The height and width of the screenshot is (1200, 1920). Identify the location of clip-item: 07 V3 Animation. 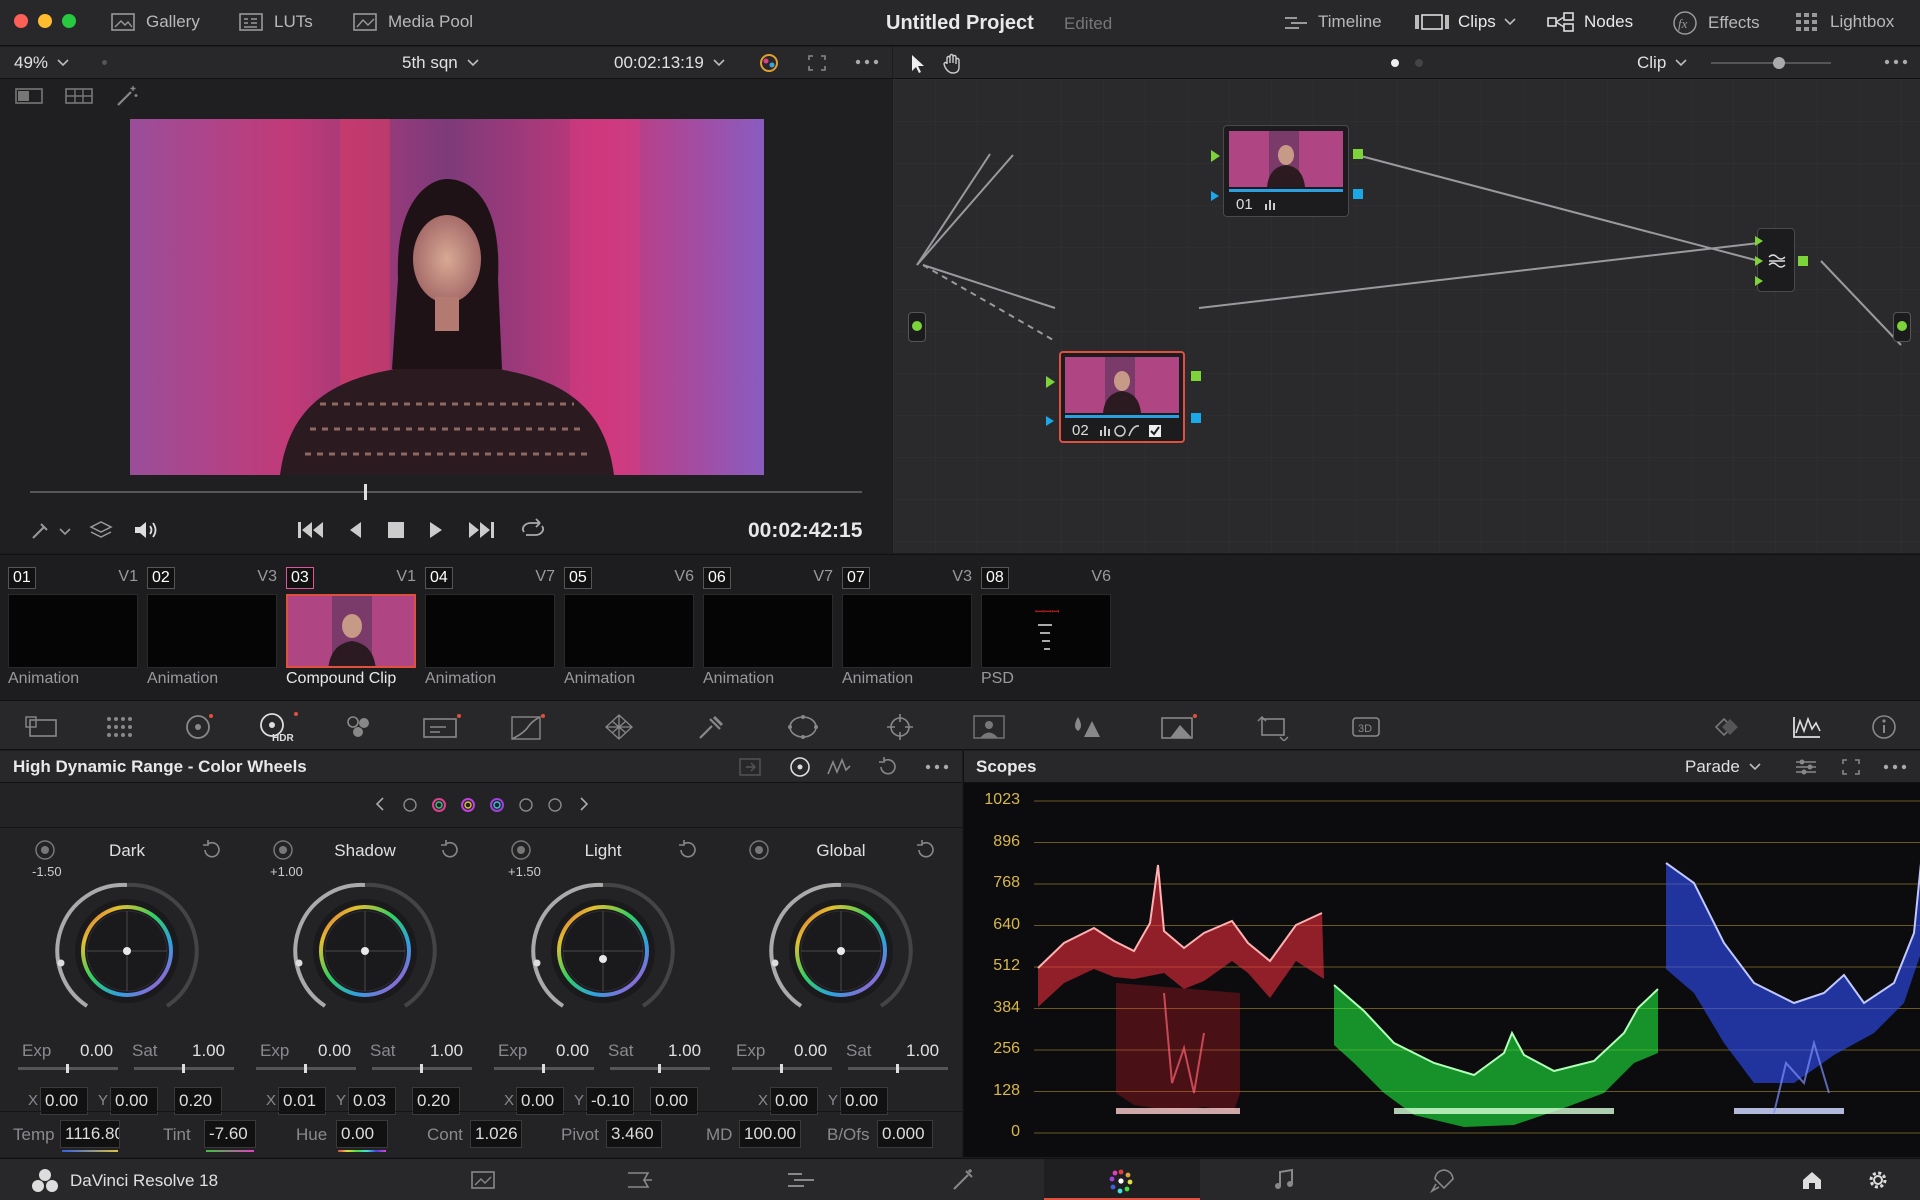
(907, 626).